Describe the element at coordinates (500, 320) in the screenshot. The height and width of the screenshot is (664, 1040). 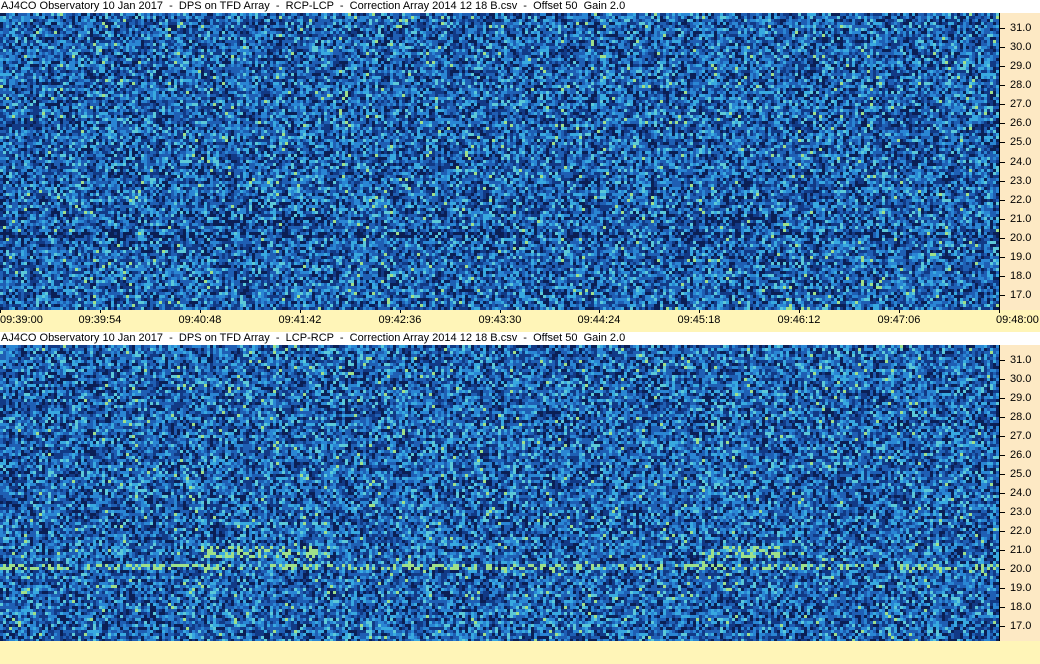
I see `x-tick-label: 09:43:30` at that location.